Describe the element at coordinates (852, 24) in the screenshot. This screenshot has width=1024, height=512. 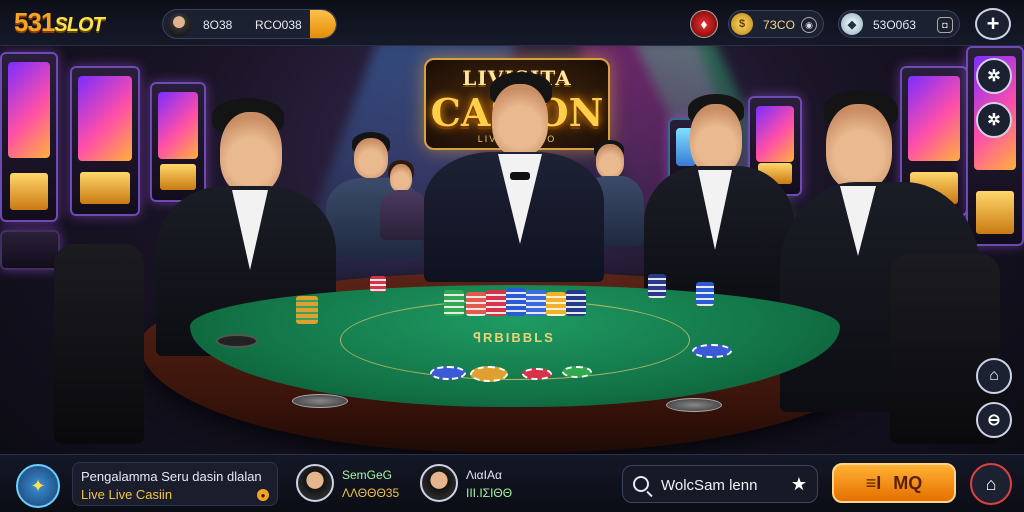
I see `gem-icon: ◆` at that location.